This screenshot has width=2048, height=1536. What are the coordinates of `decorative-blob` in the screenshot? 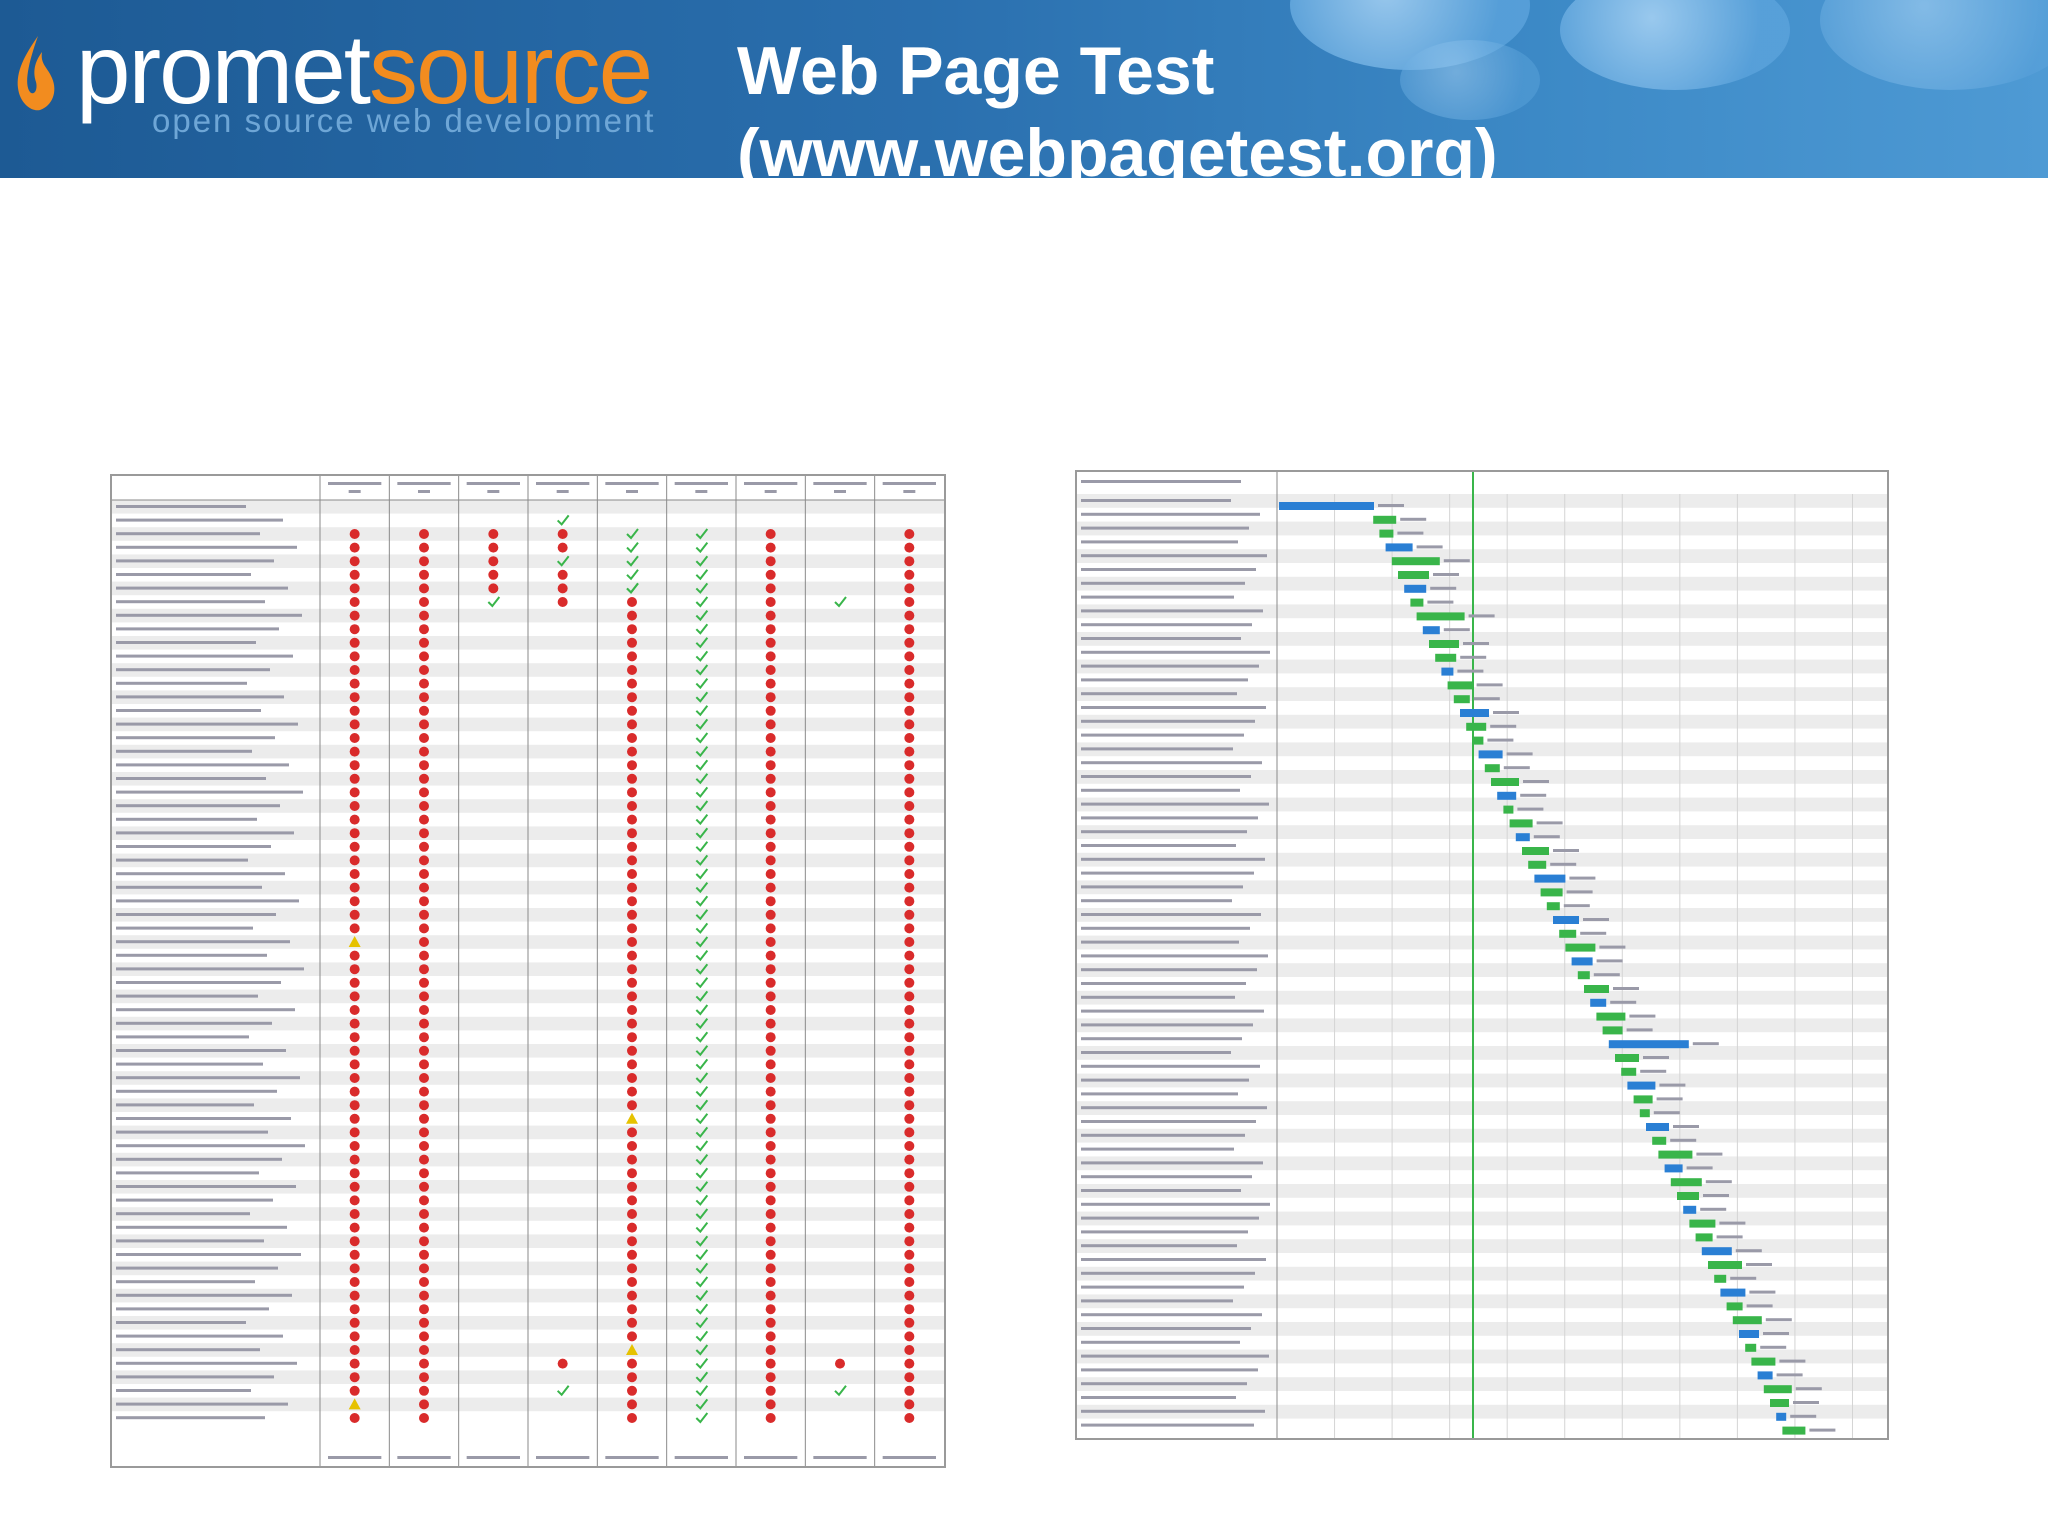 It's located at (1934, 45).